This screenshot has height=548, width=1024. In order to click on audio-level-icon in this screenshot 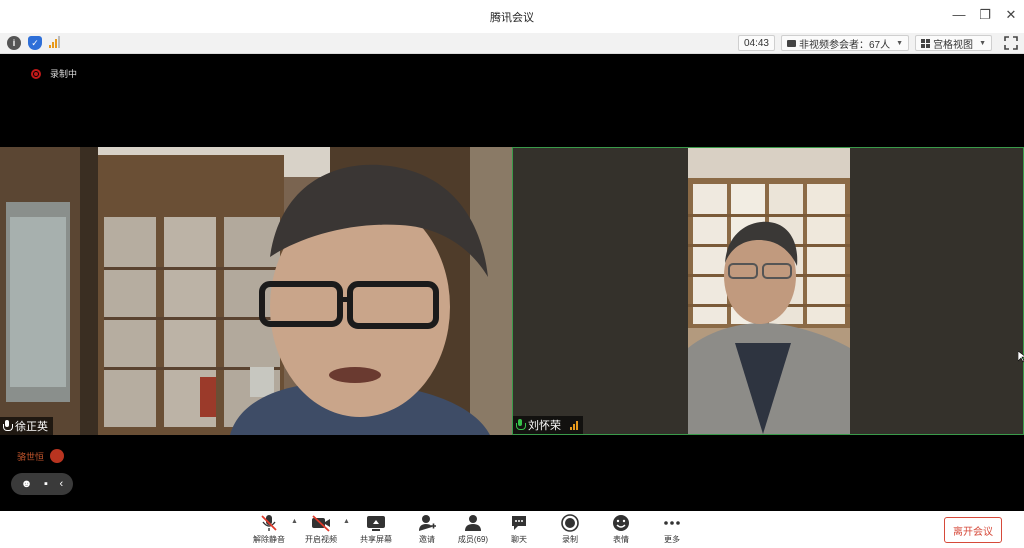, I will do `click(574, 425)`.